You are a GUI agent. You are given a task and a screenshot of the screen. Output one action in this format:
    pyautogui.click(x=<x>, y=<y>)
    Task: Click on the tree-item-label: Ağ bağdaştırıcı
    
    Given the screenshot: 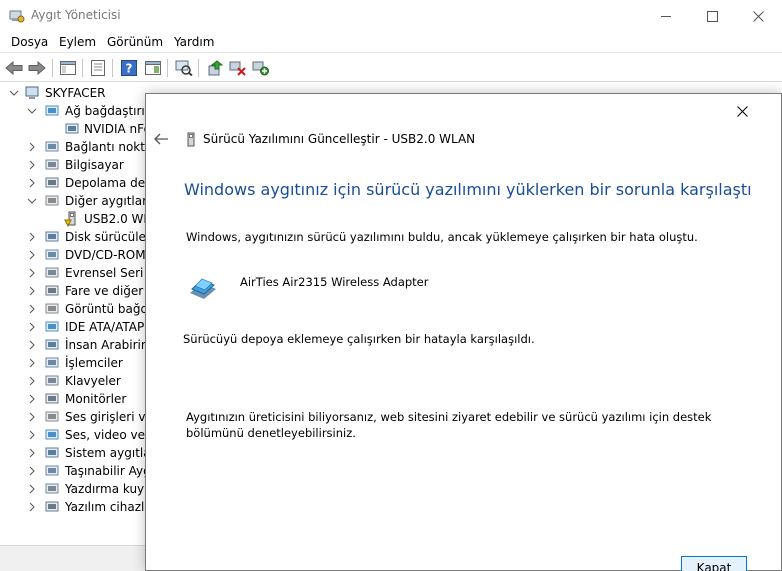 What is the action you would take?
    pyautogui.click(x=110, y=111)
    